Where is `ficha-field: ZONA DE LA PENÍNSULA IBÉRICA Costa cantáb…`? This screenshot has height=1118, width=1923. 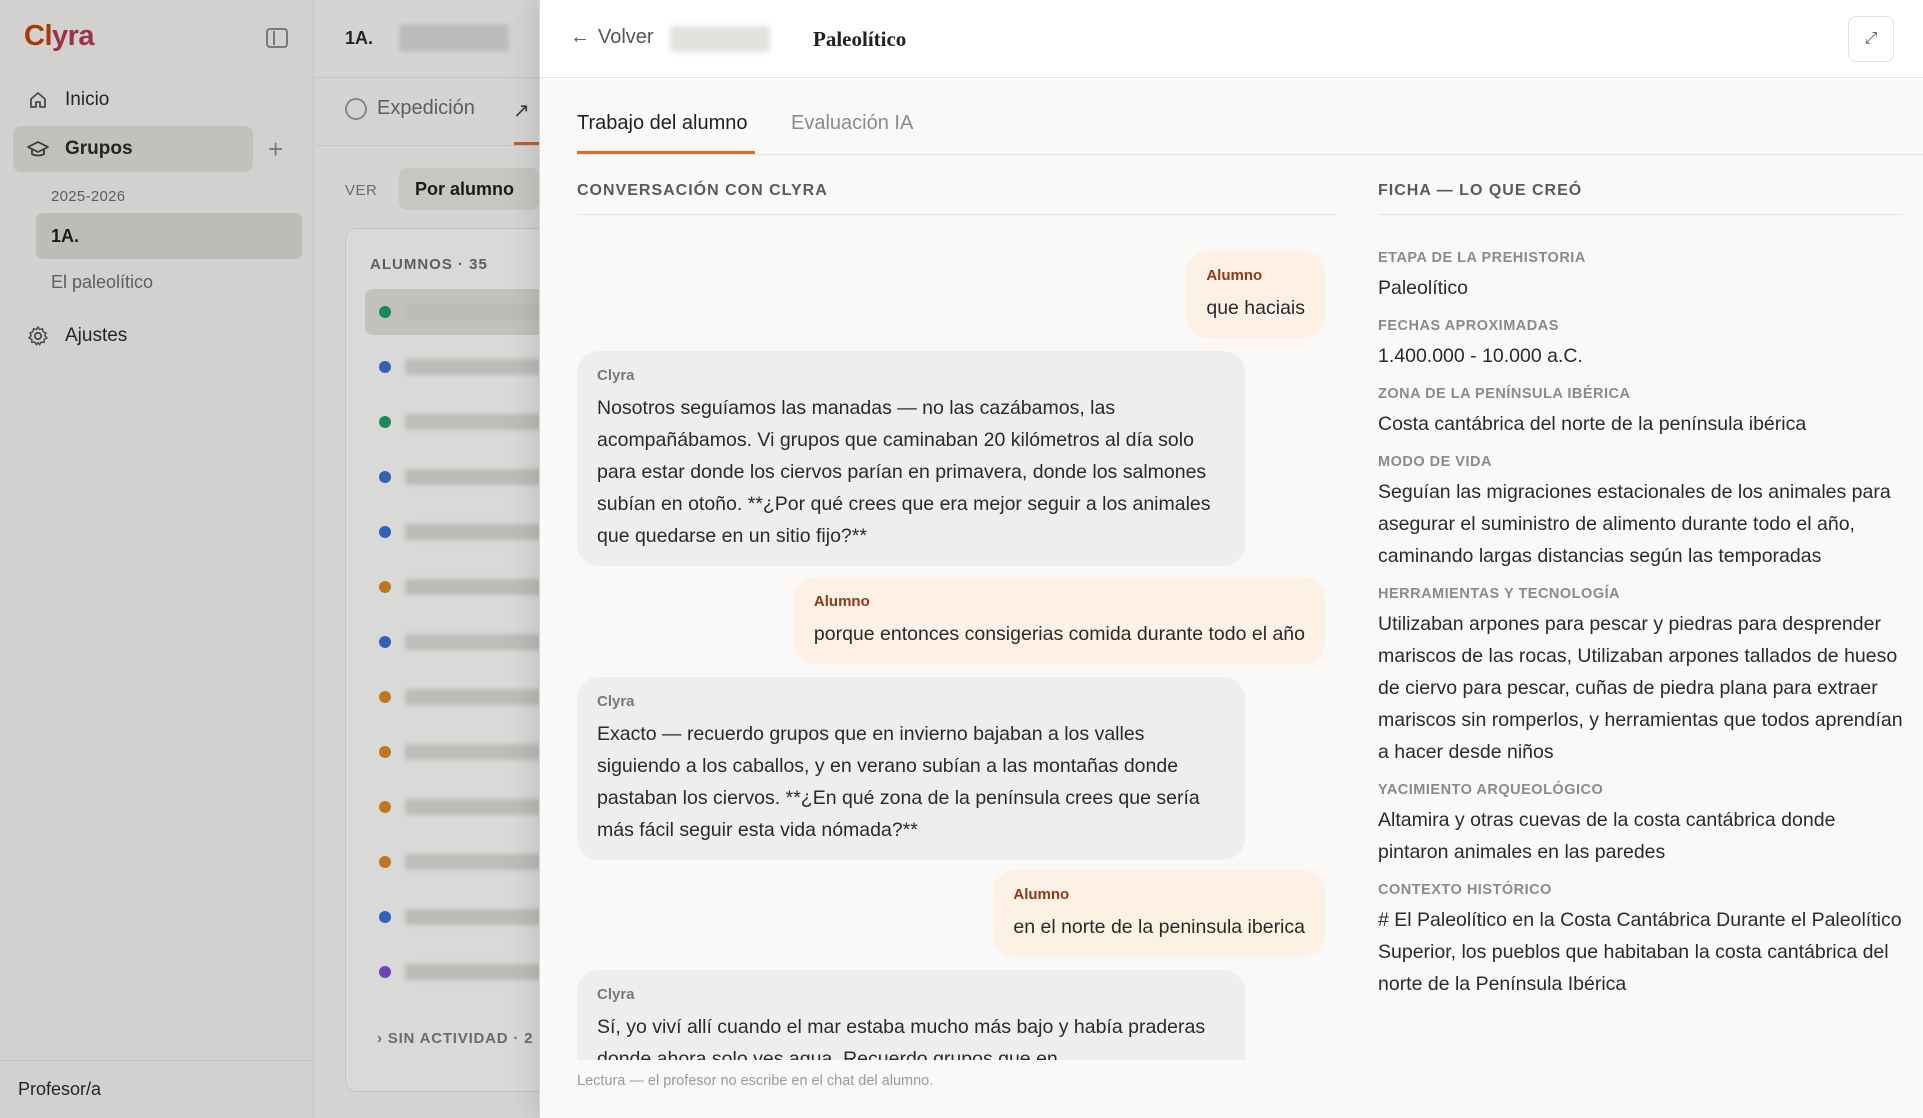
ficha-field: ZONA DE LA PENÍNSULA IBÉRICA Costa cantáb… is located at coordinates (1640, 413).